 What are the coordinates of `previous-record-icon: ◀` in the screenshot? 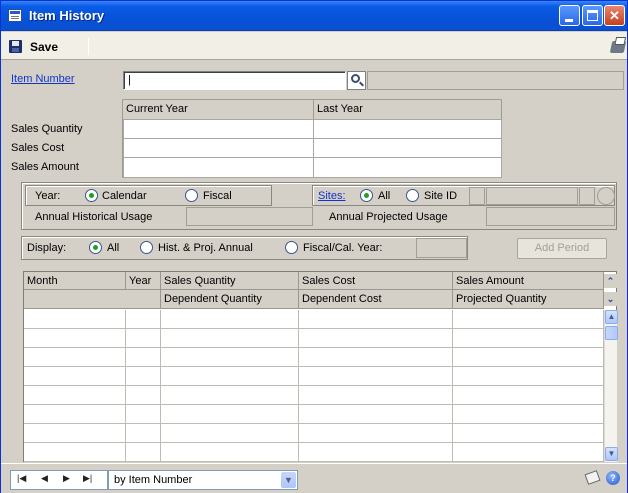 It's located at (44, 478).